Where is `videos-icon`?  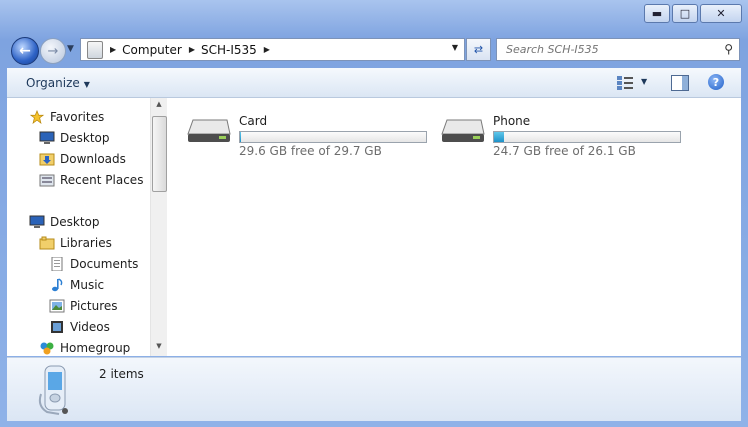 videos-icon is located at coordinates (57, 327).